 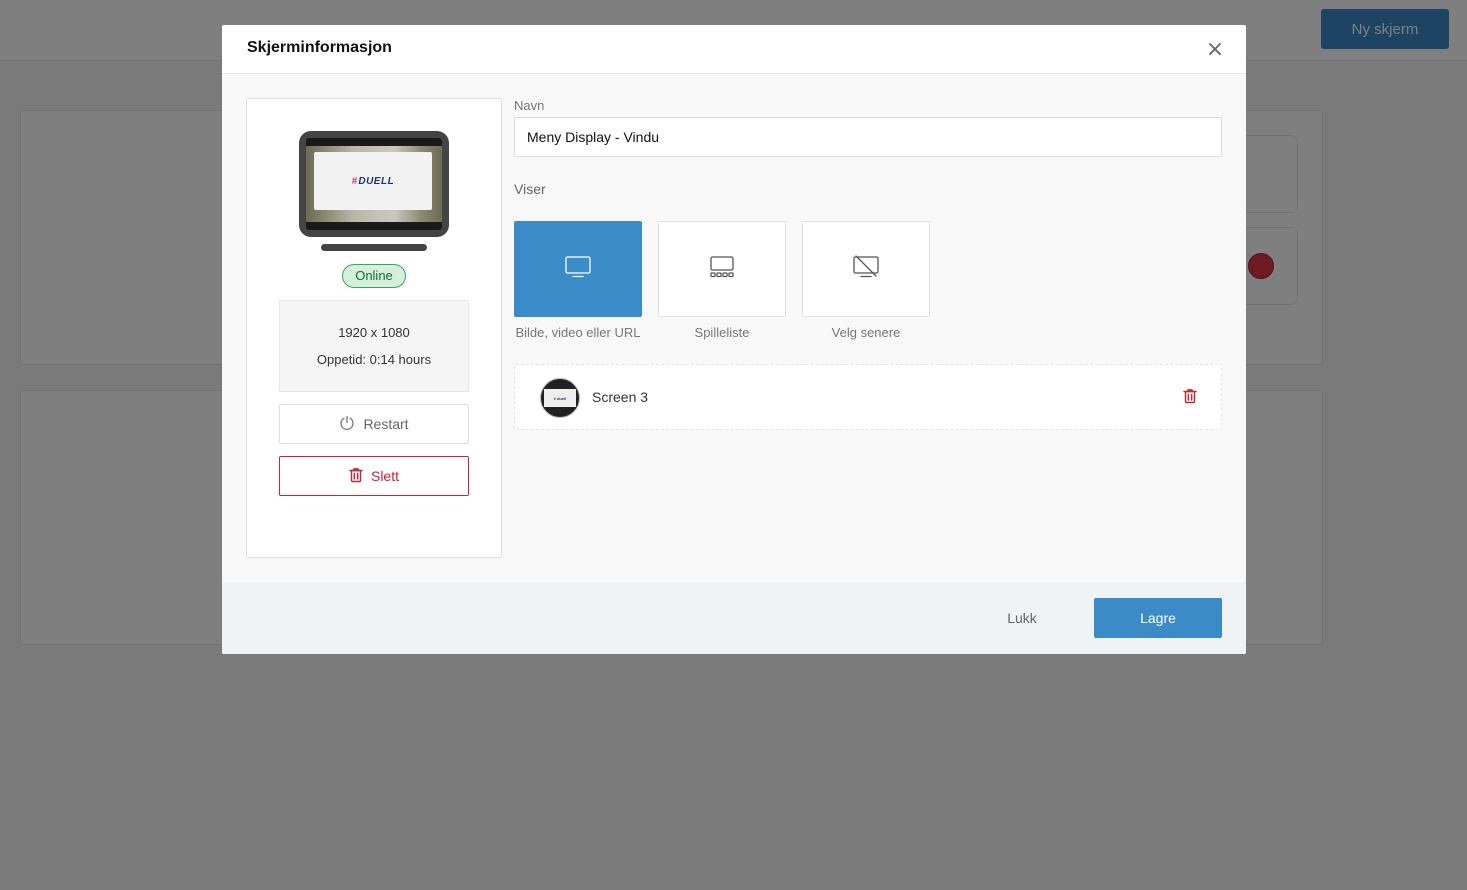 I want to click on option-playlist, so click(x=722, y=269).